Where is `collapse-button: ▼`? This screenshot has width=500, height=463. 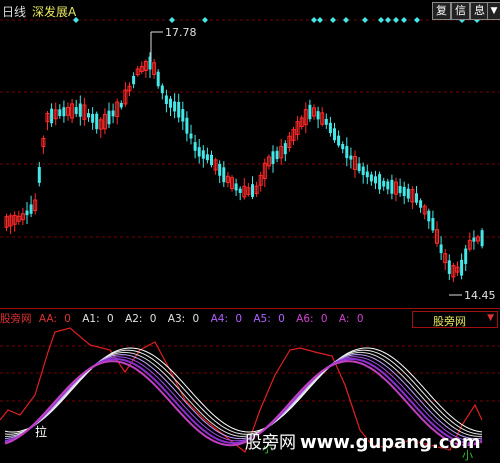 collapse-button: ▼ is located at coordinates (493, 11).